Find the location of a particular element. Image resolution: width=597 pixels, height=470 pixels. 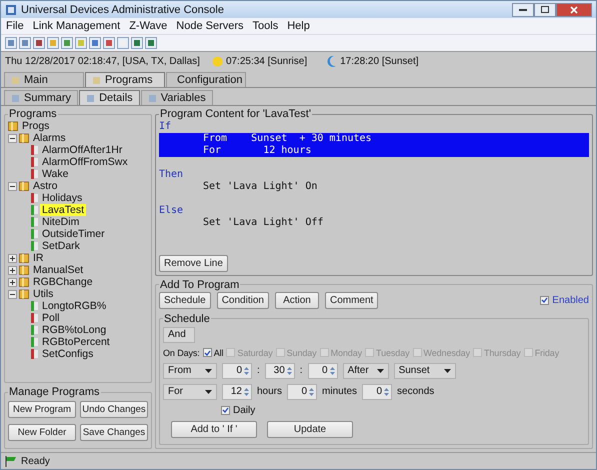

tree-item: AlarmOffFromSwx is located at coordinates (85, 162).